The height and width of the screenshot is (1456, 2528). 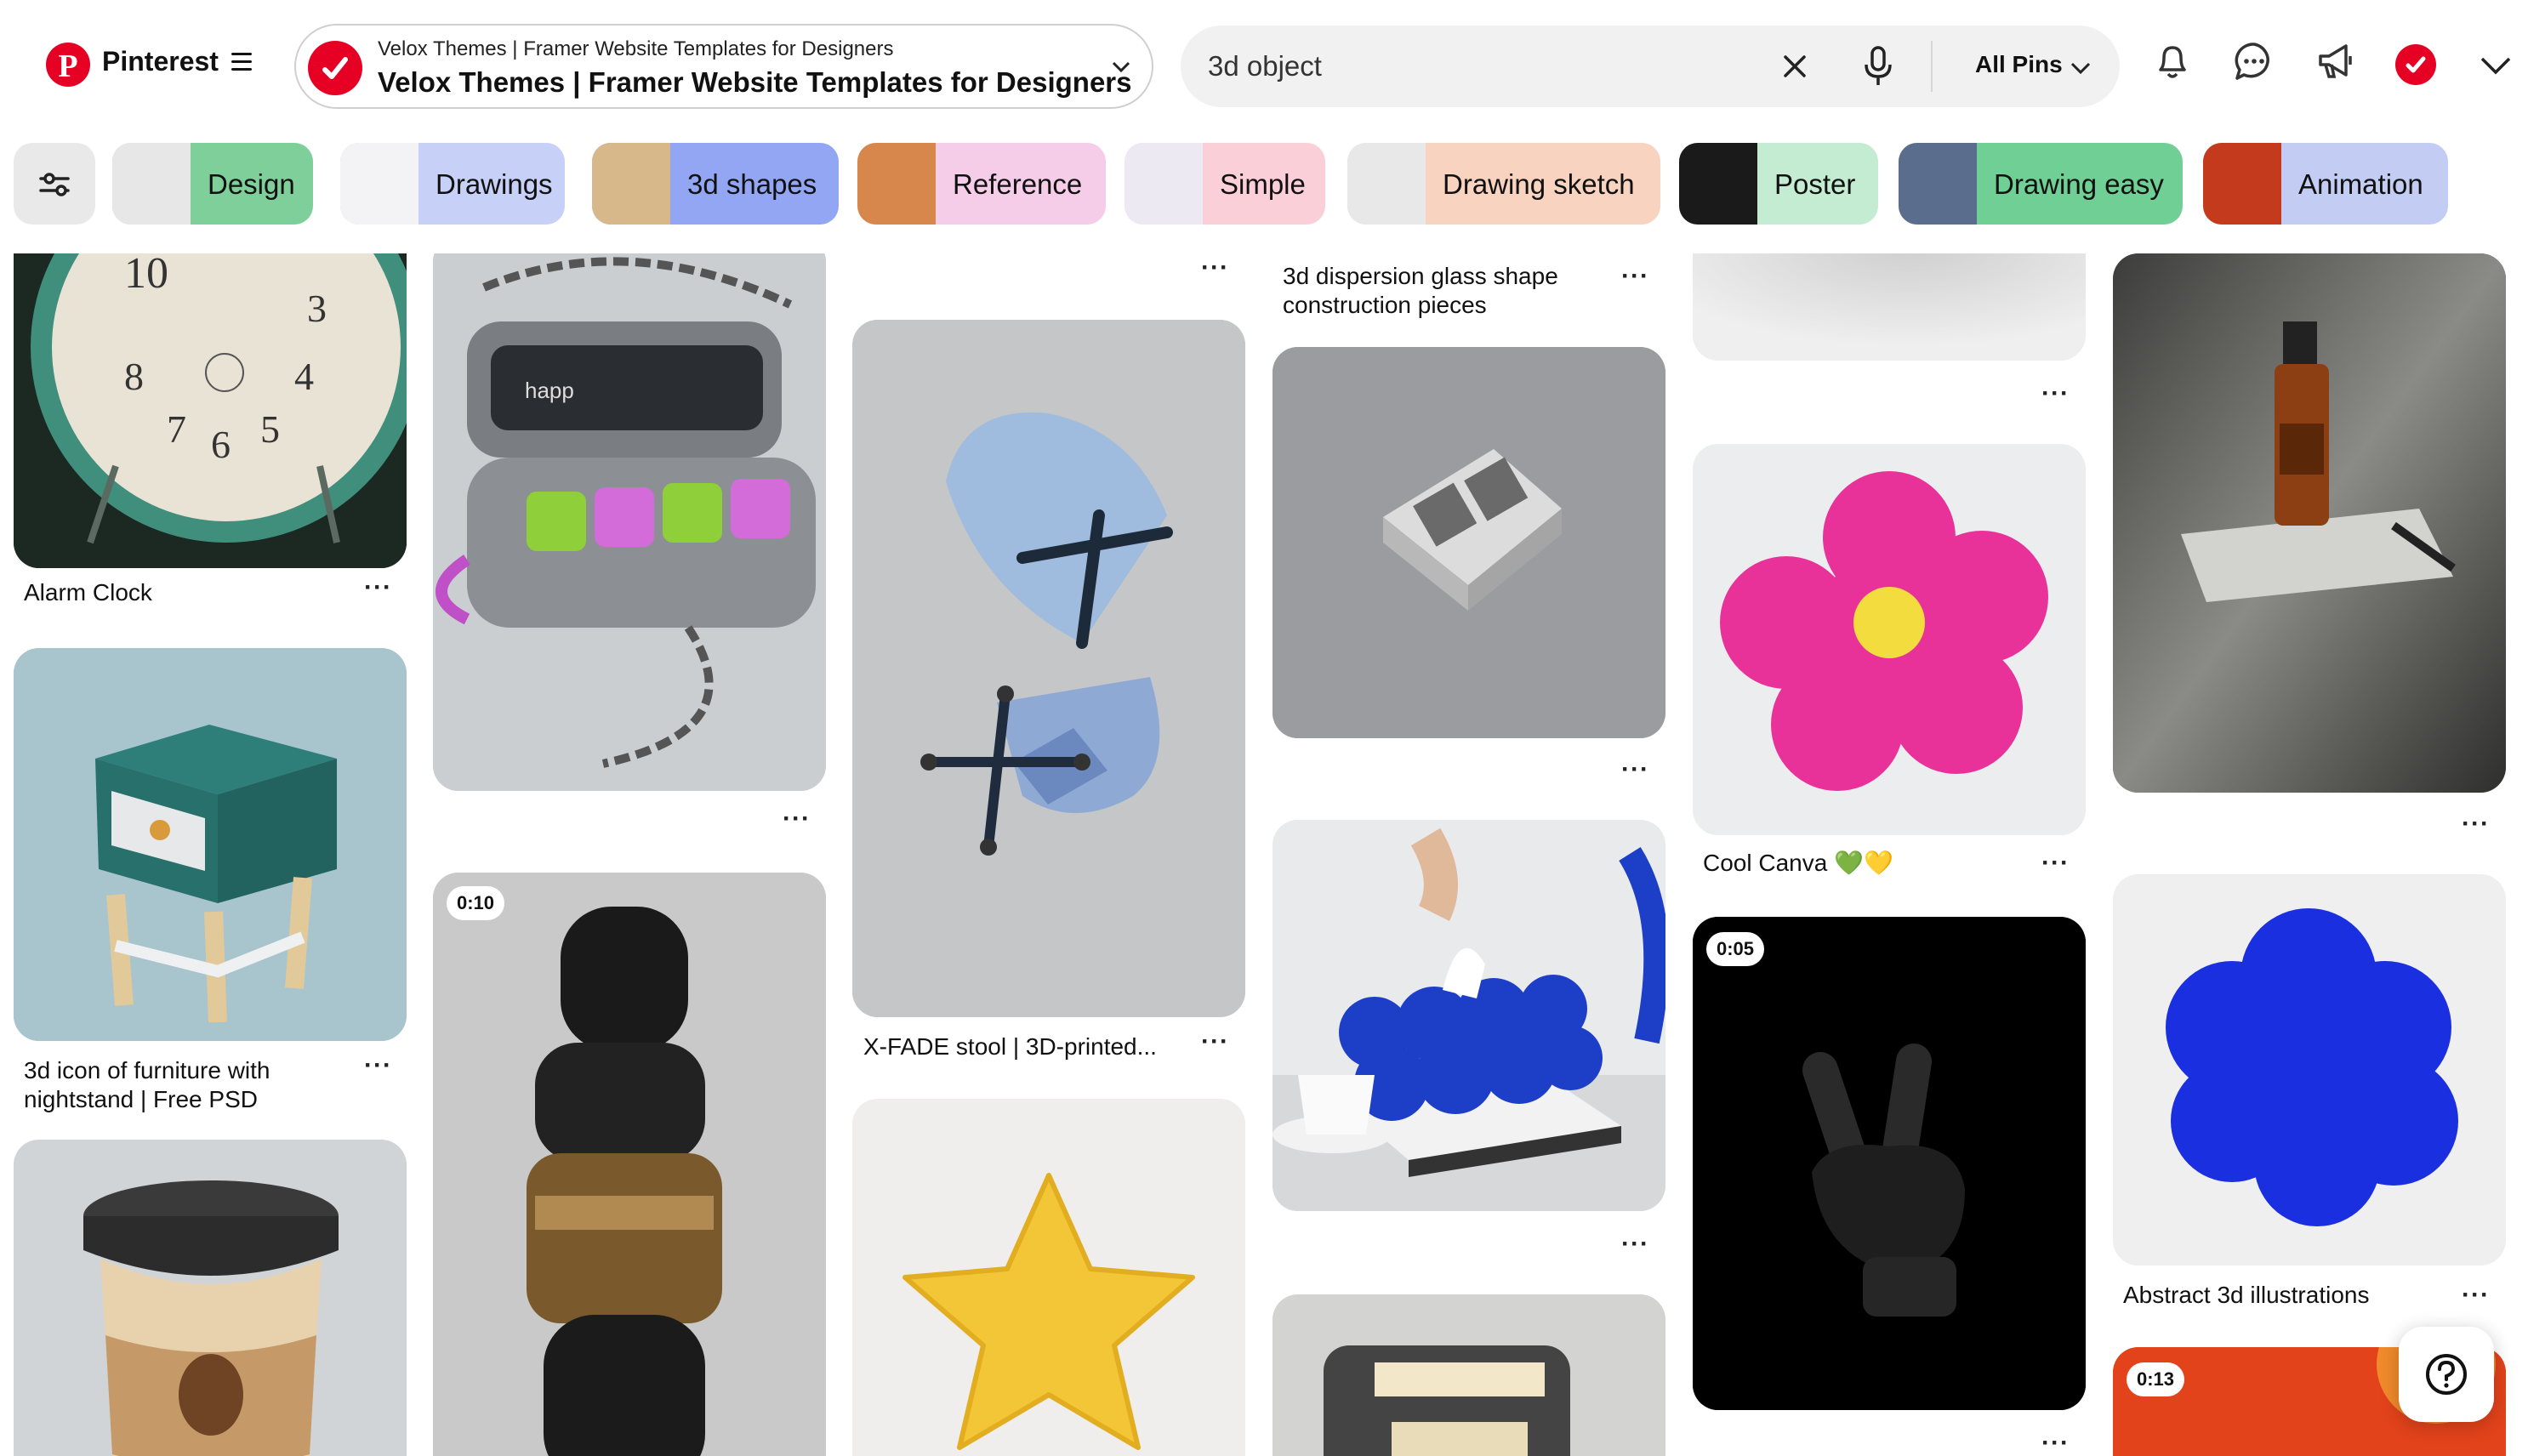 What do you see at coordinates (2498, 183) in the screenshot?
I see `chips-fade` at bounding box center [2498, 183].